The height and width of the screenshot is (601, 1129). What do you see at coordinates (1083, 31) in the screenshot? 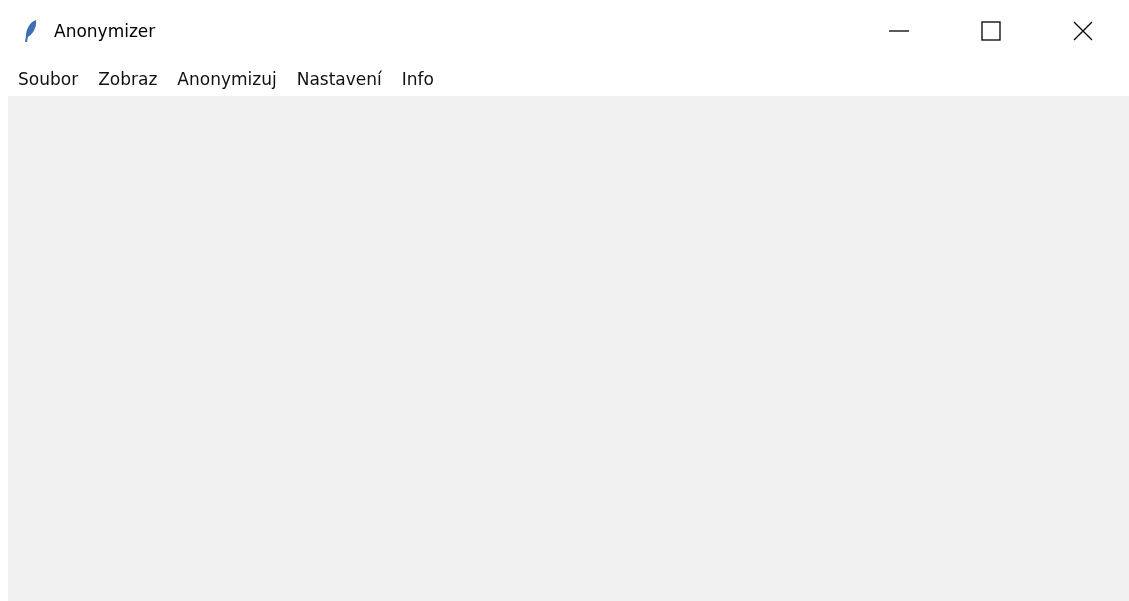
I see `close-icon` at bounding box center [1083, 31].